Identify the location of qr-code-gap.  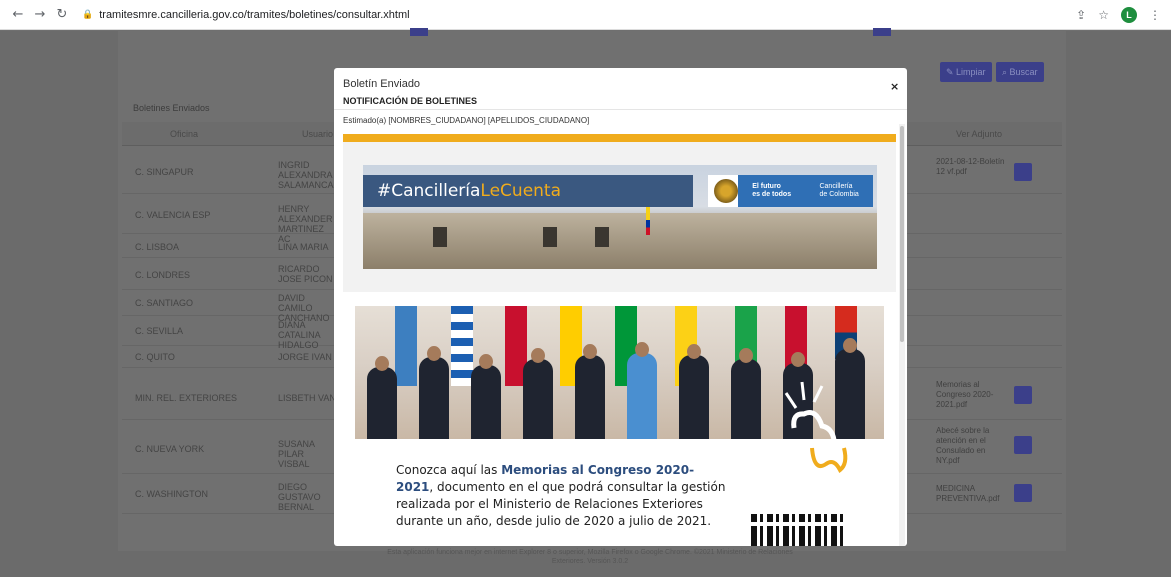
(797, 524).